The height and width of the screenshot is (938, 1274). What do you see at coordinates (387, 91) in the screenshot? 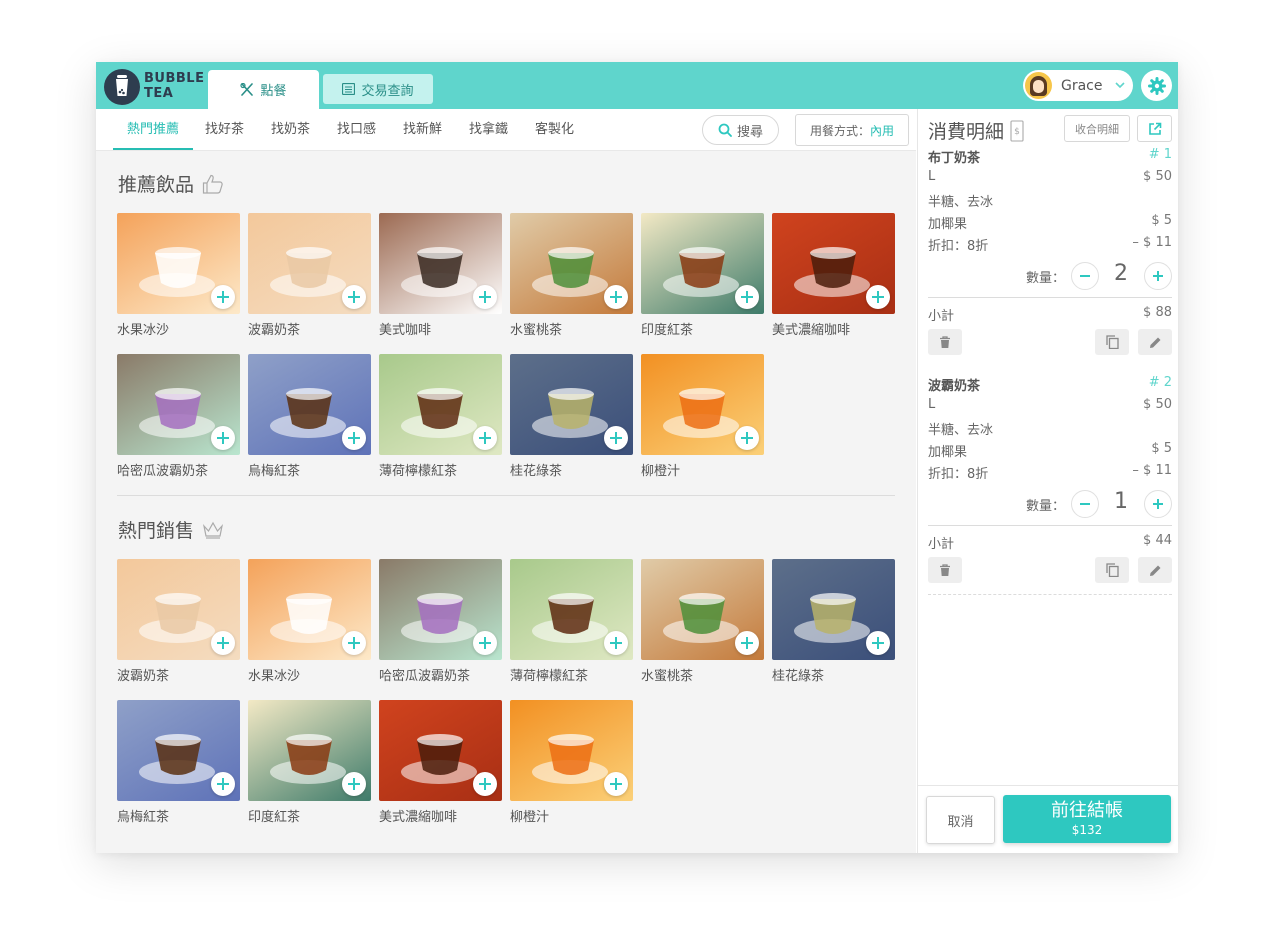
I see `tab-query-label: 交易查詢` at bounding box center [387, 91].